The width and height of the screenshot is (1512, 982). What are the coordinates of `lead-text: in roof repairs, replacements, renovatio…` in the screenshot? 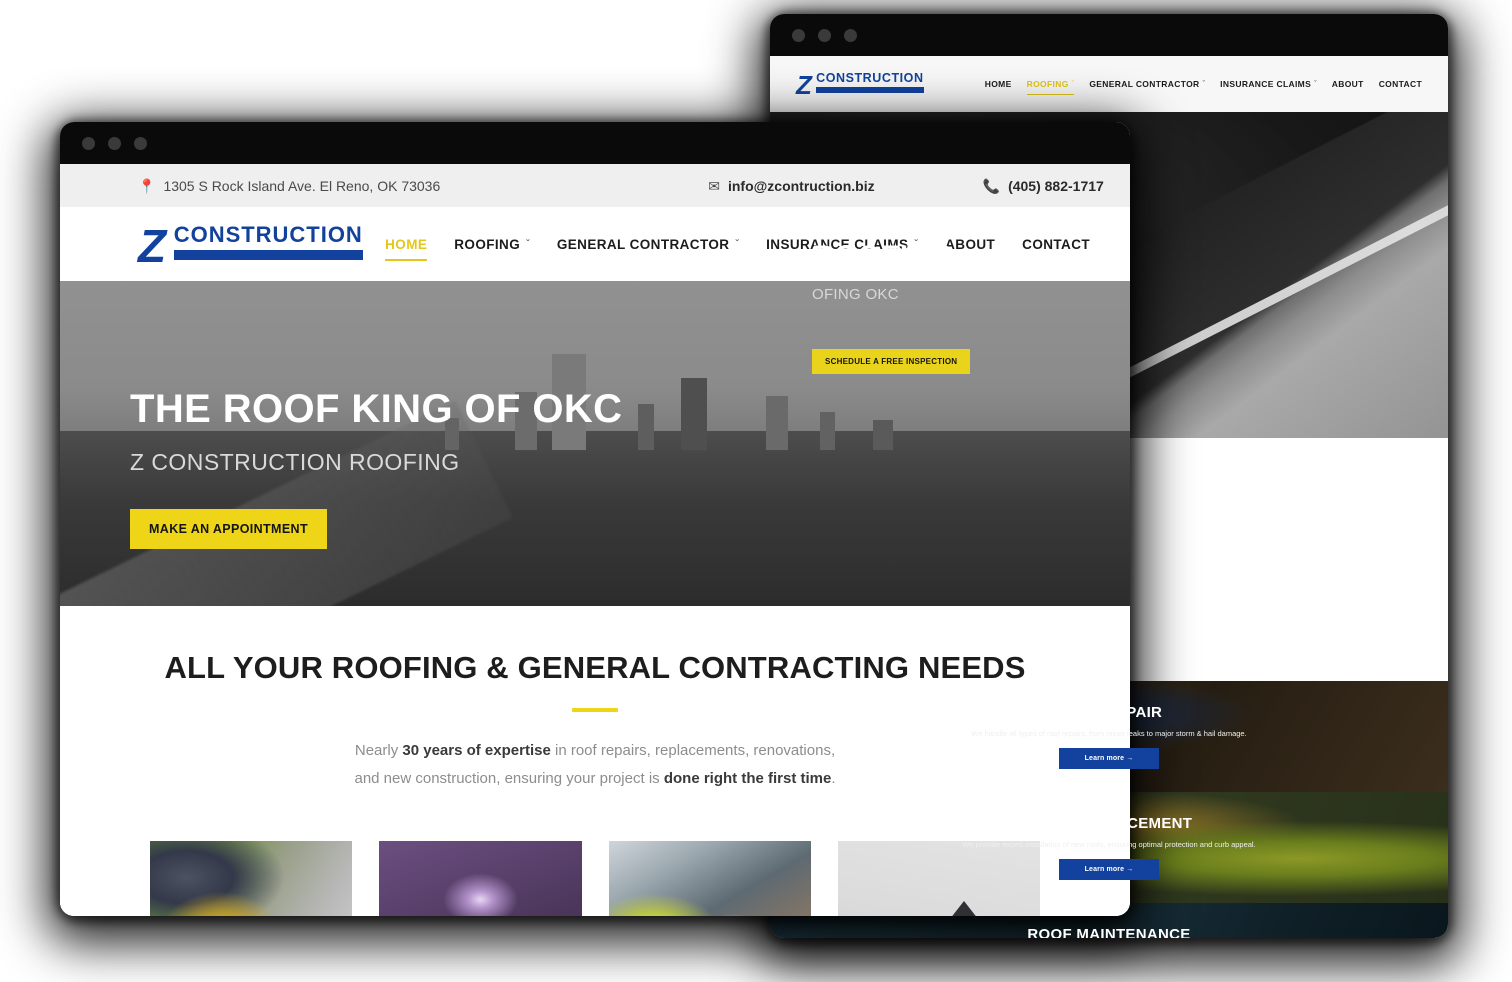 It's located at (693, 750).